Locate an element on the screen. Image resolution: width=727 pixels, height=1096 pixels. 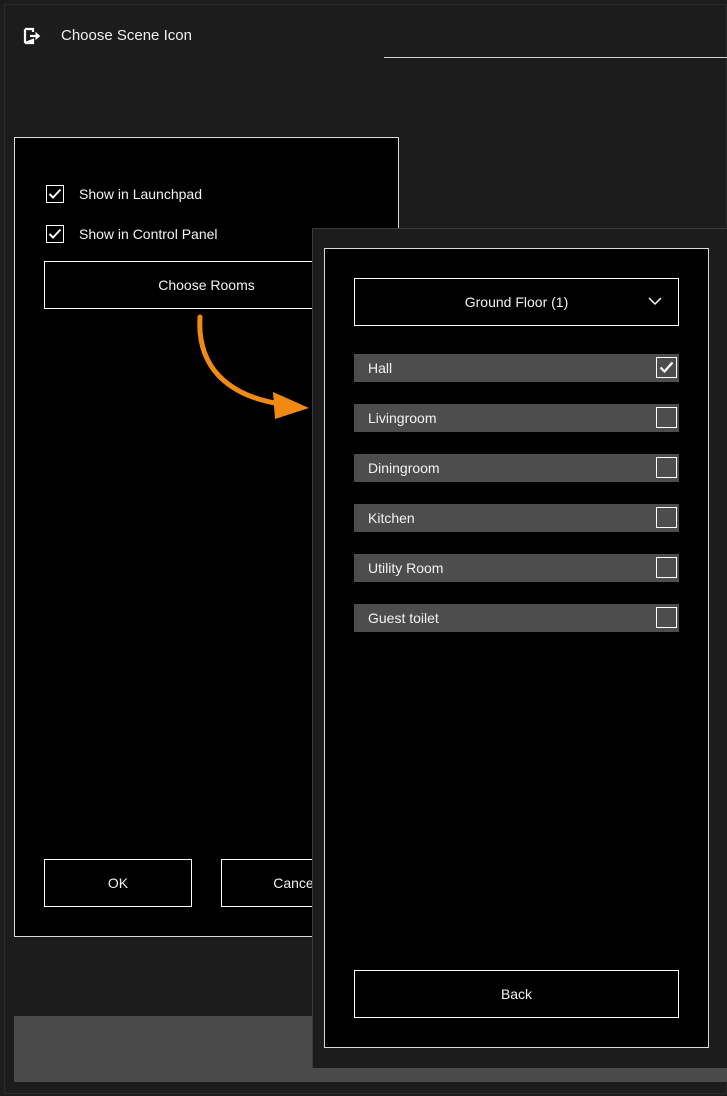
show-in-launchpad-checkbox is located at coordinates (55, 194).